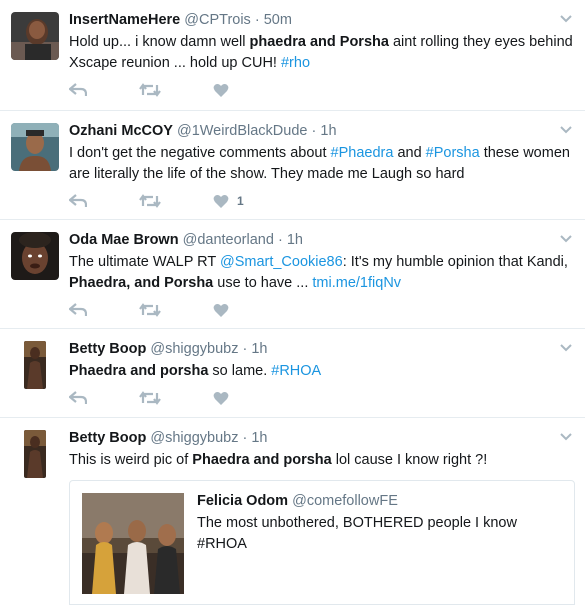 This screenshot has height=605, width=585. Describe the element at coordinates (409, 460) in the screenshot. I see `text-segment: lol cause I know right ?!` at that location.